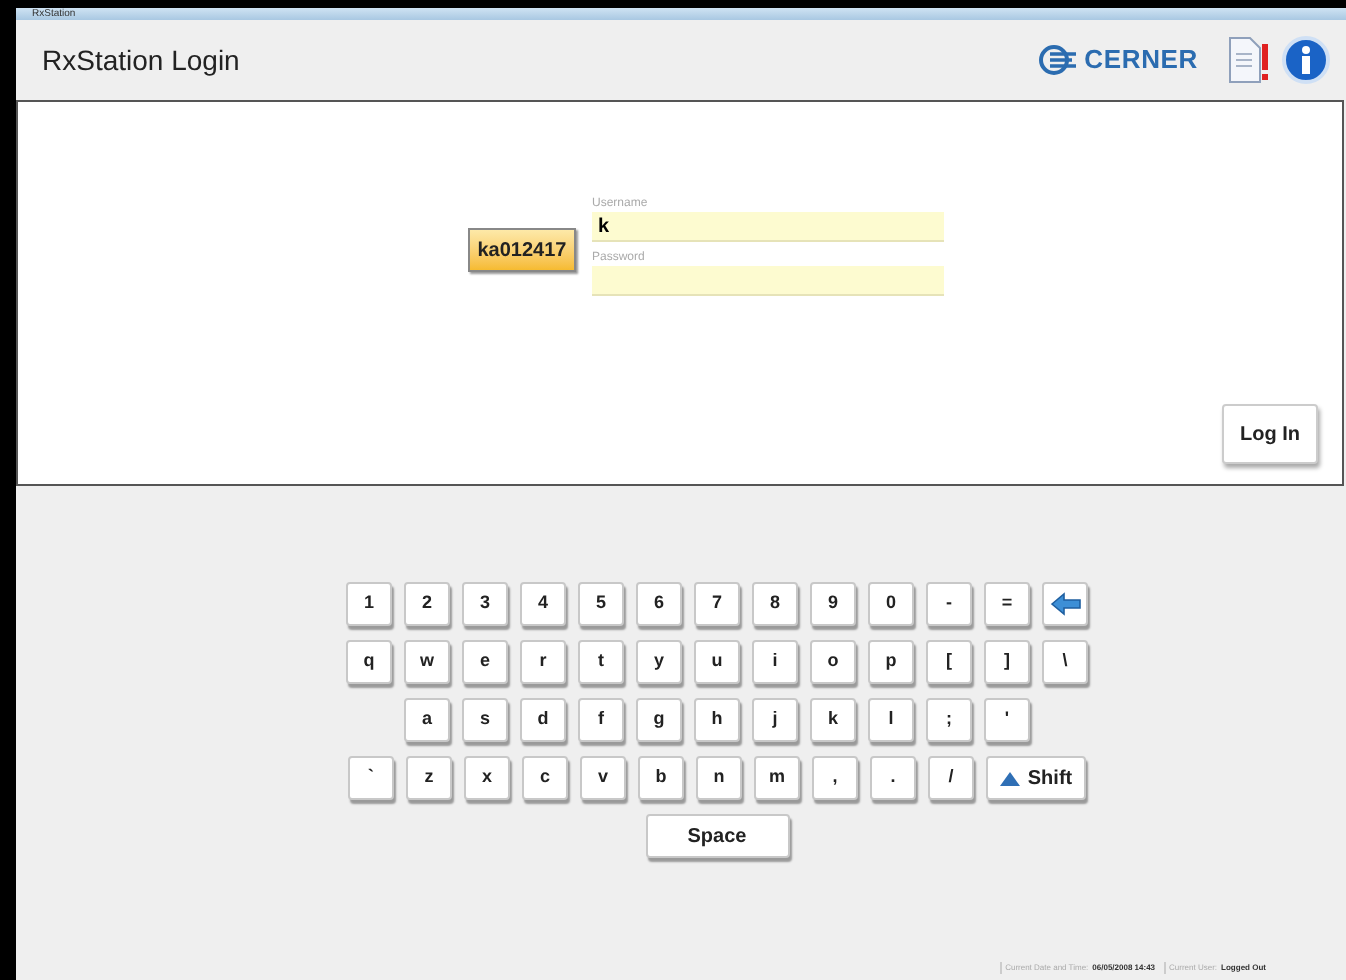  What do you see at coordinates (545, 778) in the screenshot?
I see `keyboard-key: c` at bounding box center [545, 778].